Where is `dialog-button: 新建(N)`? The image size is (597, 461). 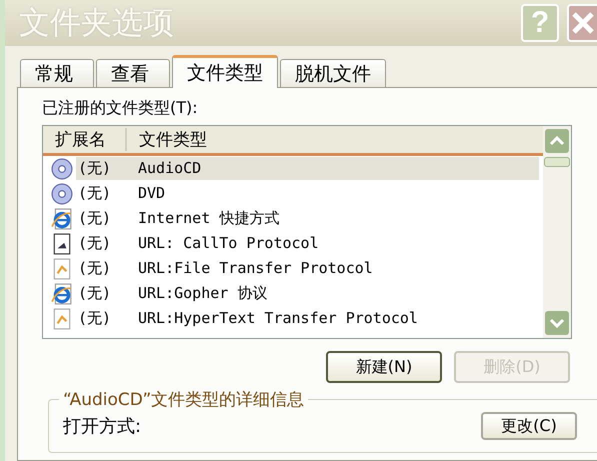
dialog-button: 新建(N) is located at coordinates (384, 367).